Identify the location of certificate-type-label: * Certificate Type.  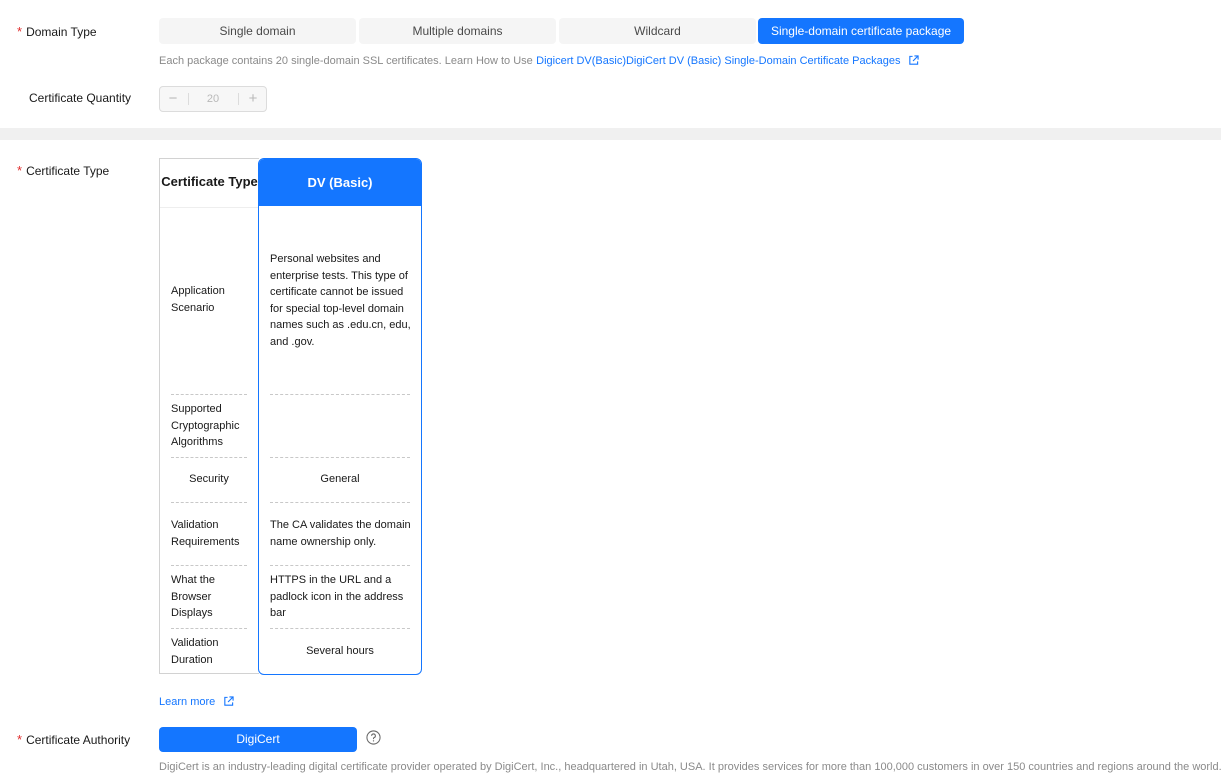
(63, 170).